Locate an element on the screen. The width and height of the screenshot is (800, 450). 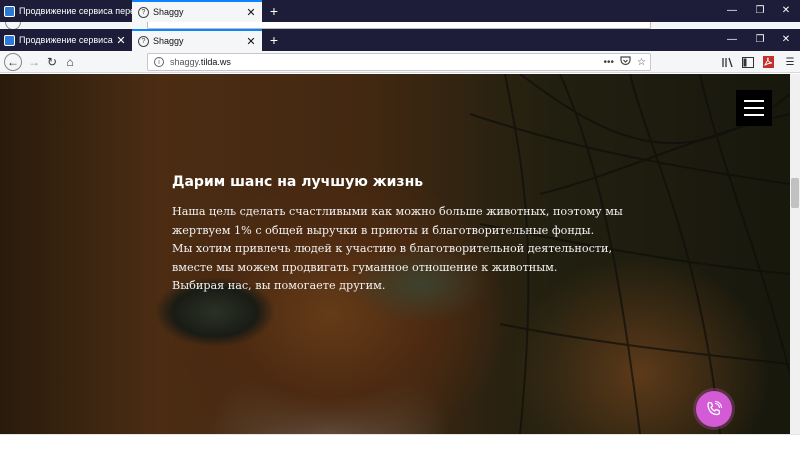
home-icon: ⌂ is located at coordinates (70, 62).